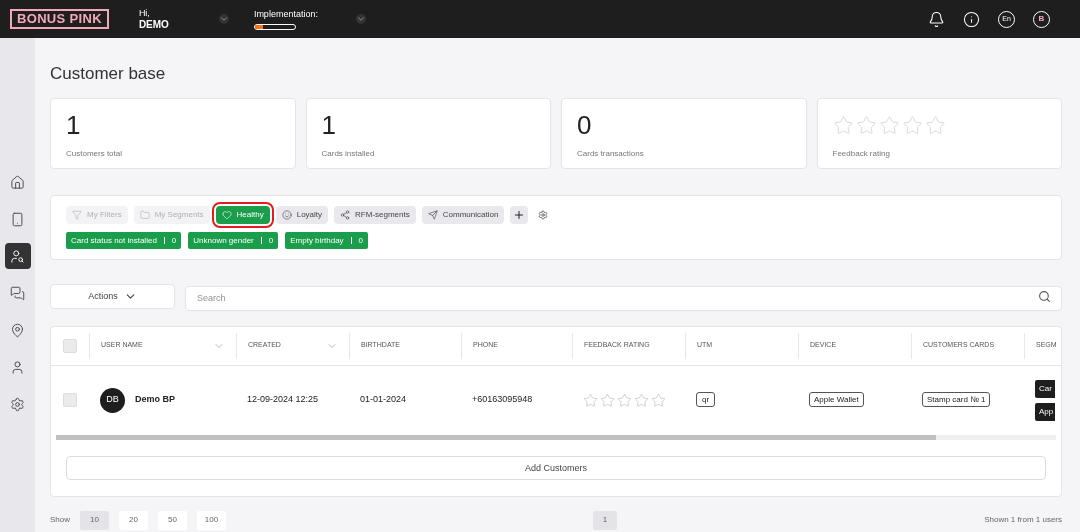 This screenshot has width=1080, height=532. Describe the element at coordinates (17, 367) in the screenshot. I see `user-icon` at that location.